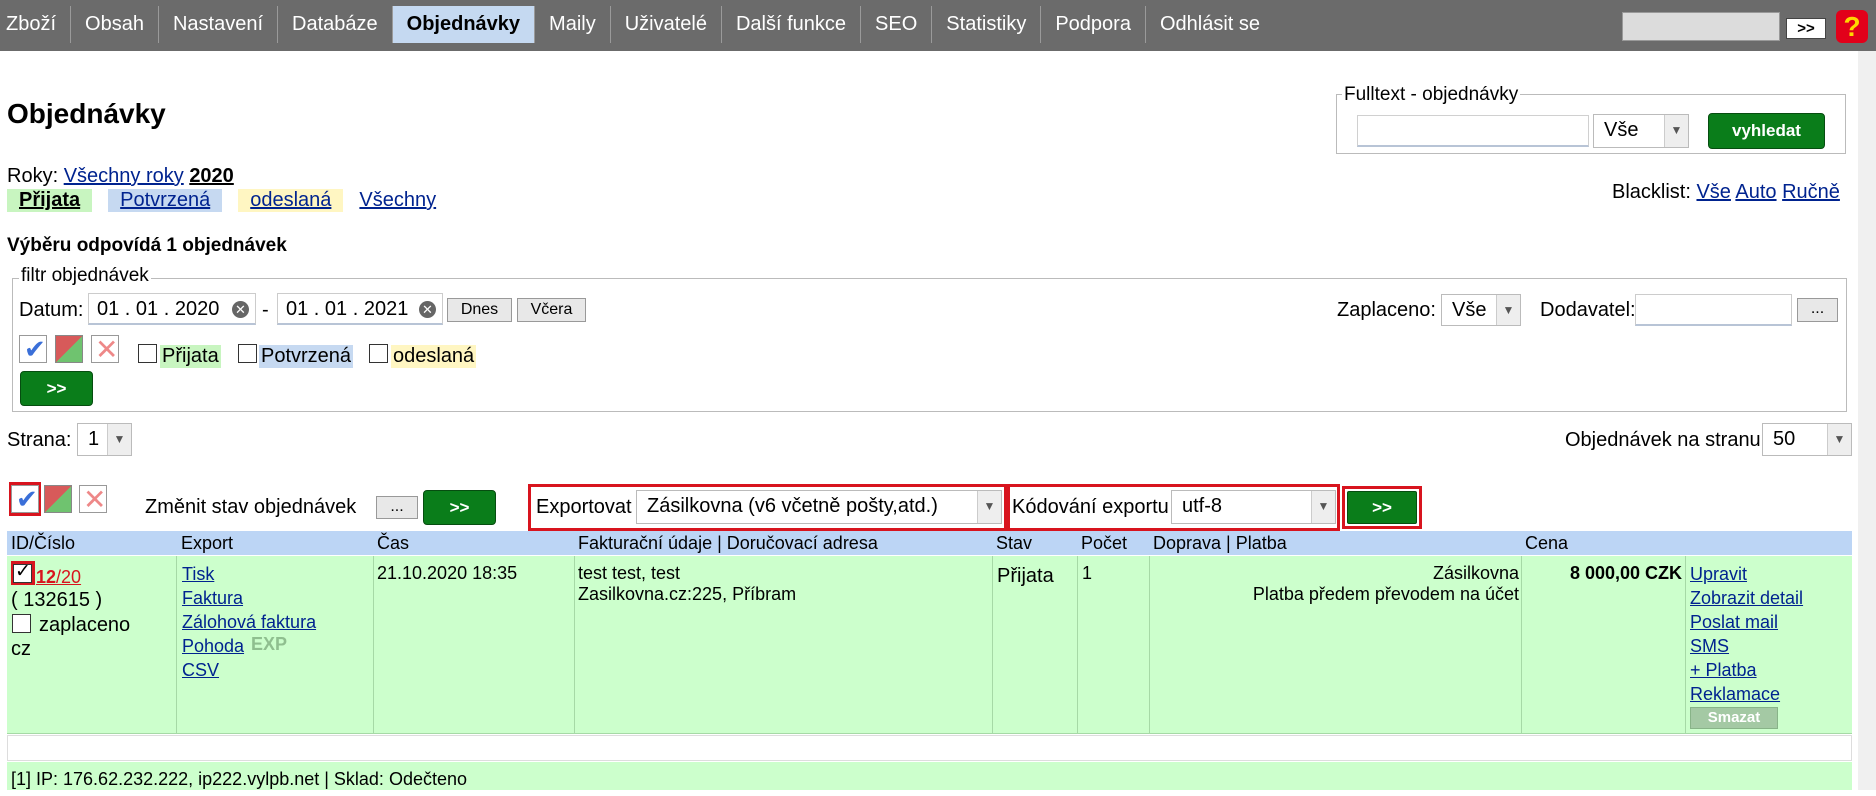  What do you see at coordinates (22, 571) in the screenshot?
I see `row-select-checkbox` at bounding box center [22, 571].